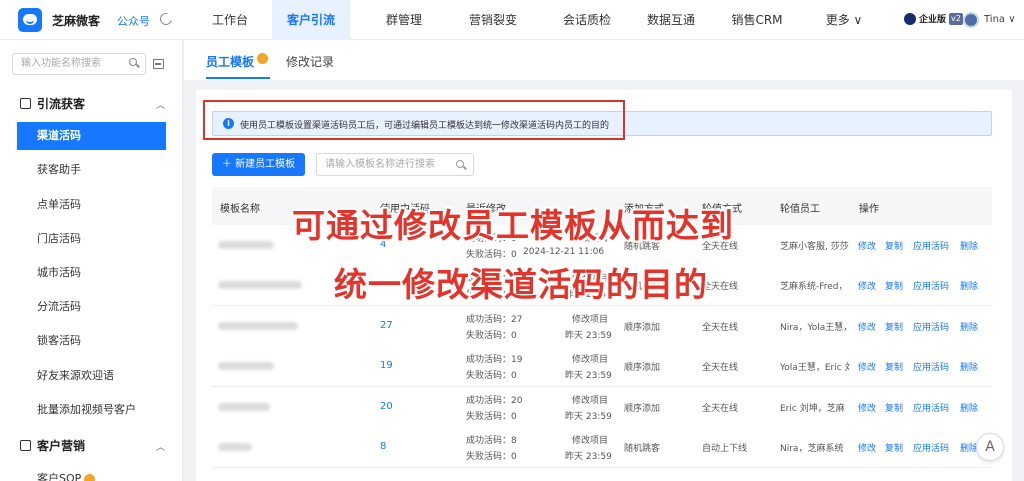 Image resolution: width=1024 pixels, height=481 pixels. Describe the element at coordinates (230, 20) in the screenshot. I see `nav-workbench: 工作台` at that location.